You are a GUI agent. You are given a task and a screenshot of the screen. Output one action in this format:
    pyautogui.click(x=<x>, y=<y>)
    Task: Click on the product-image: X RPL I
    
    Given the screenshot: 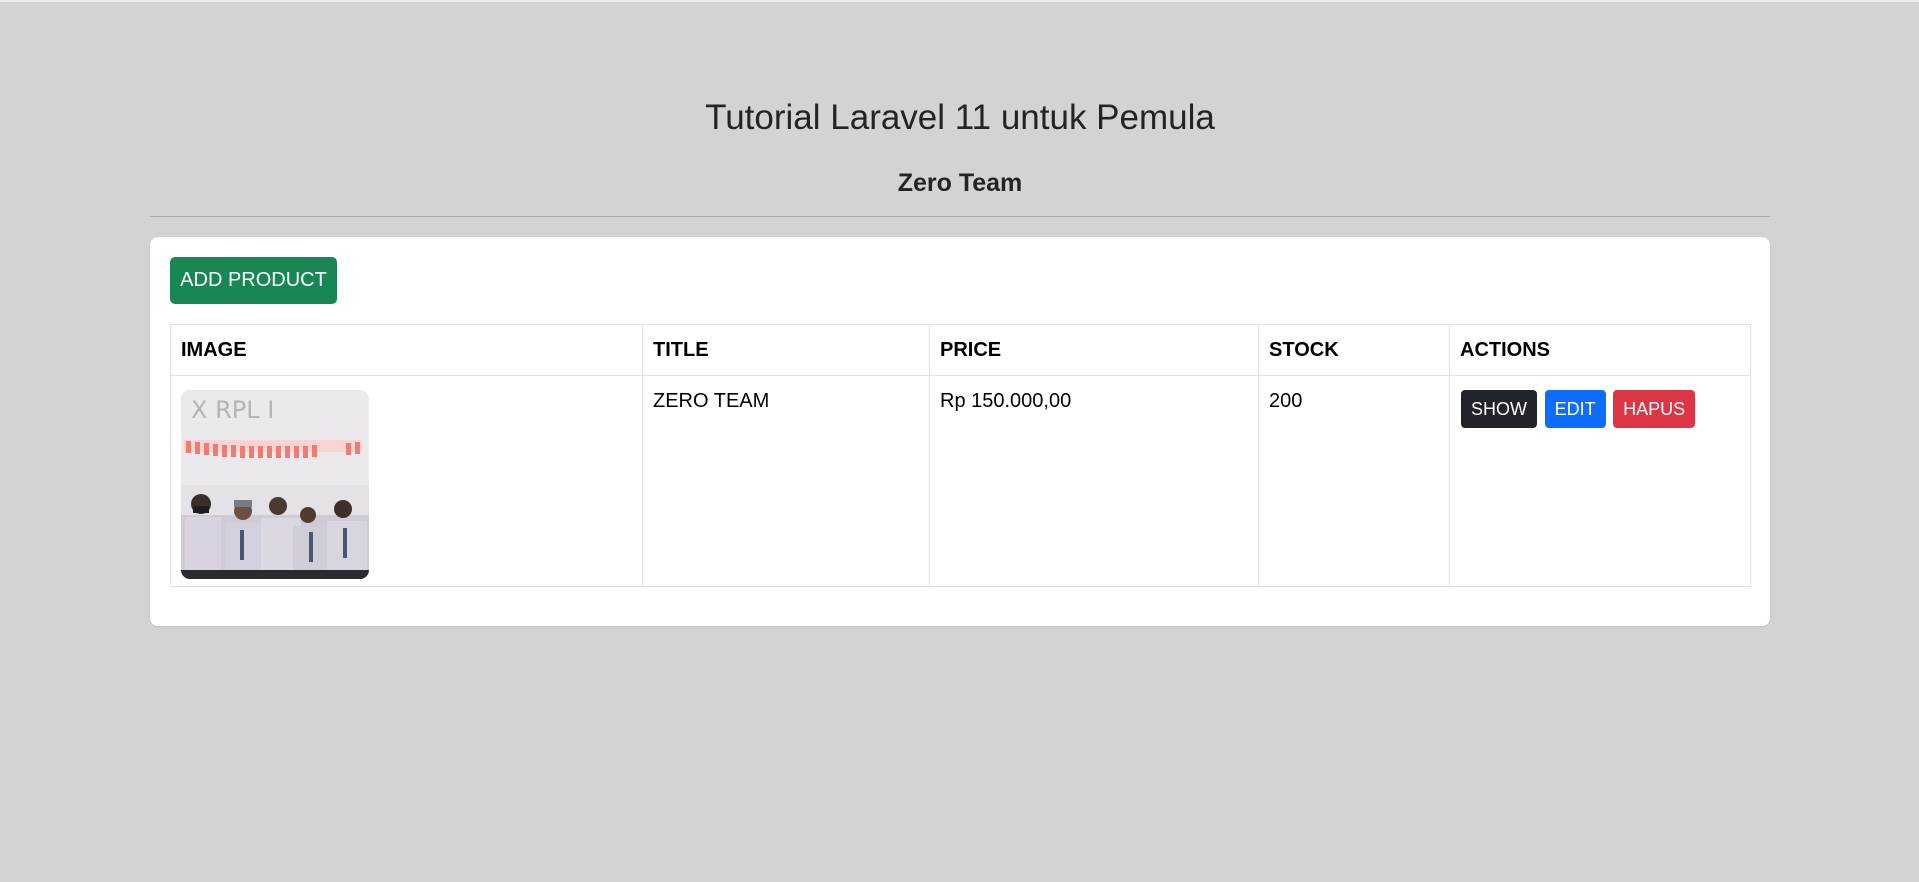 What is the action you would take?
    pyautogui.click(x=275, y=484)
    